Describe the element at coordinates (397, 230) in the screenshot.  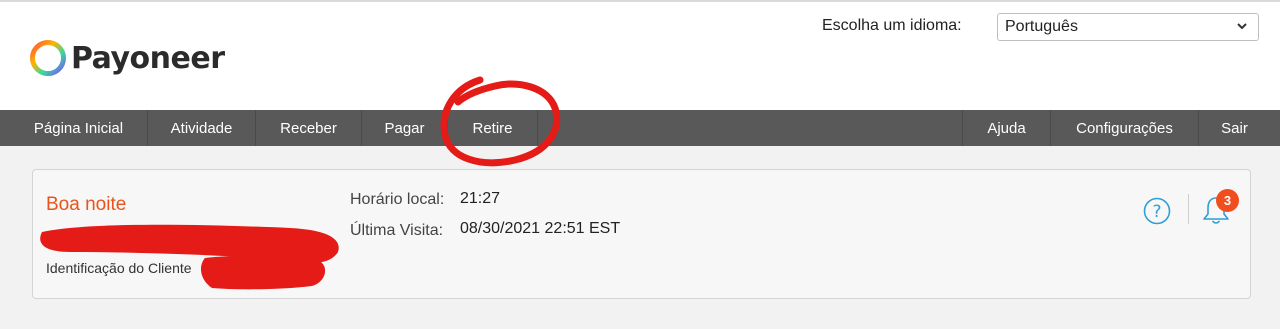
I see `last-visit-label: Última Visita:` at that location.